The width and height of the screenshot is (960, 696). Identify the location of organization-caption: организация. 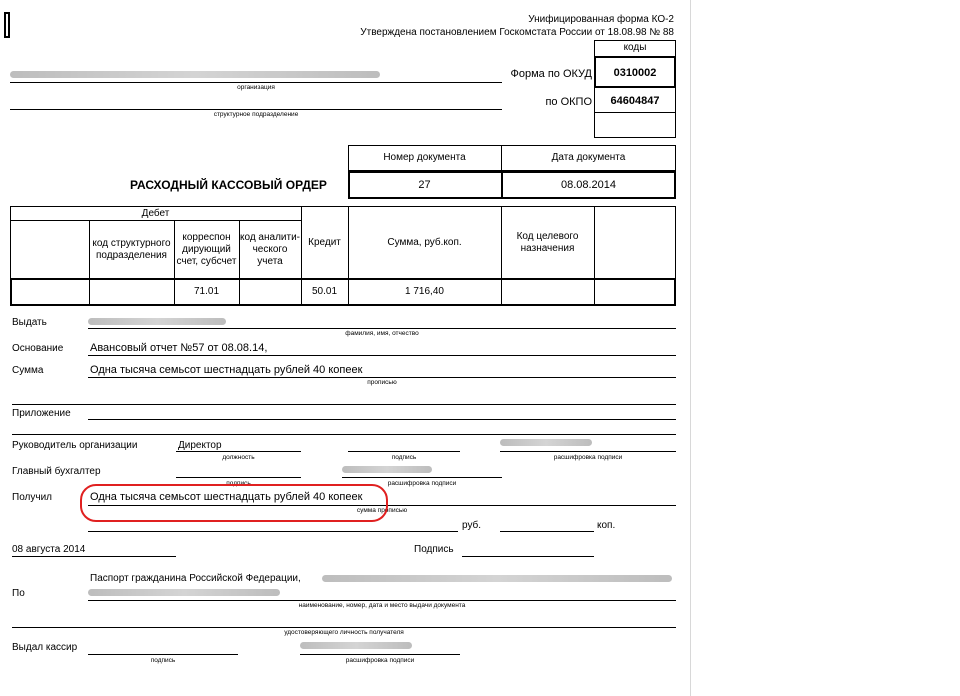
(256, 87).